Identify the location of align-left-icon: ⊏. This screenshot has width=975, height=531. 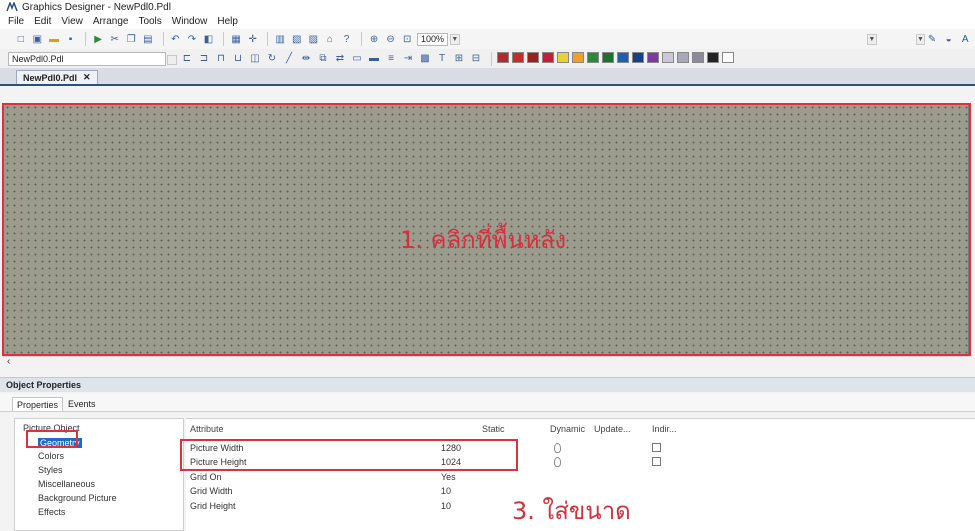
(187, 59).